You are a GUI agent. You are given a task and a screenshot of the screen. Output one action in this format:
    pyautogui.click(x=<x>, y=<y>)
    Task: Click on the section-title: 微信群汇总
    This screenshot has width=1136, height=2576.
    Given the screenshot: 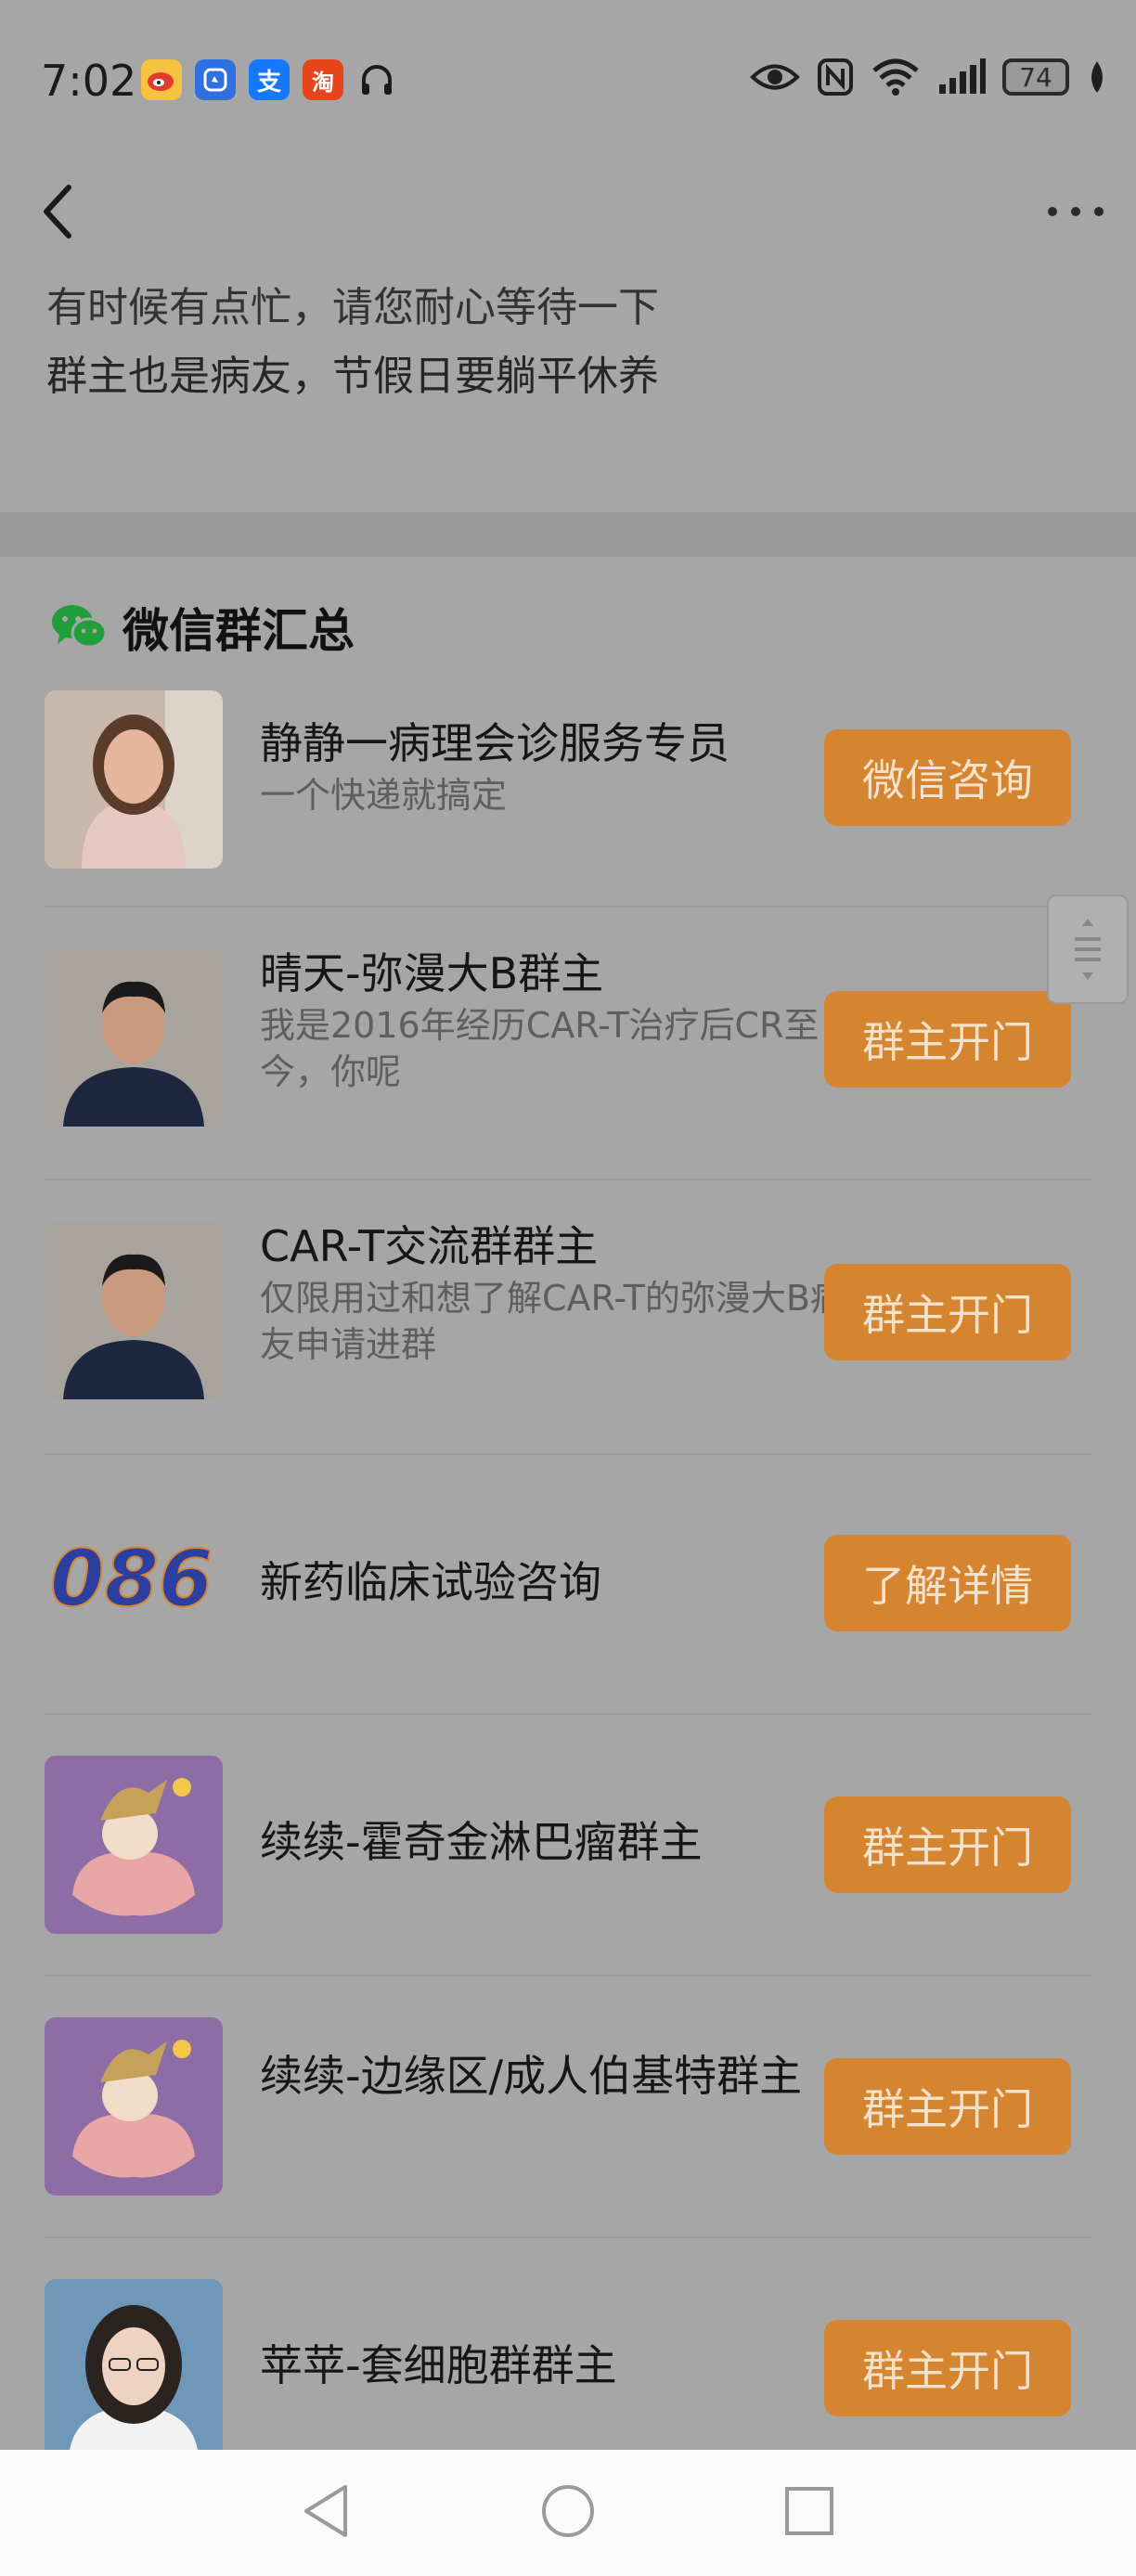 What is the action you would take?
    pyautogui.click(x=239, y=631)
    